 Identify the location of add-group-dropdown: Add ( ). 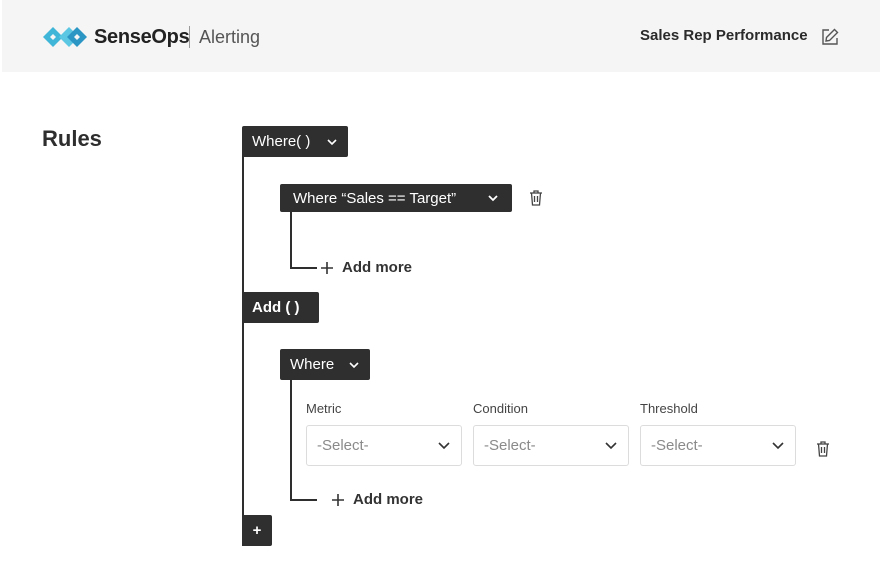
(280, 307).